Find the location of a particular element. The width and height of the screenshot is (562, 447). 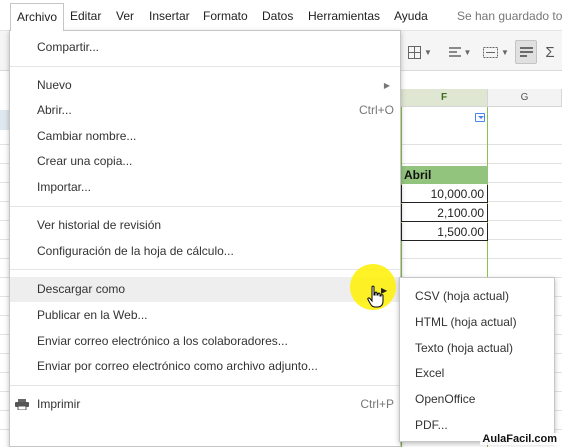

merge-cells-icon is located at coordinates (491, 52).